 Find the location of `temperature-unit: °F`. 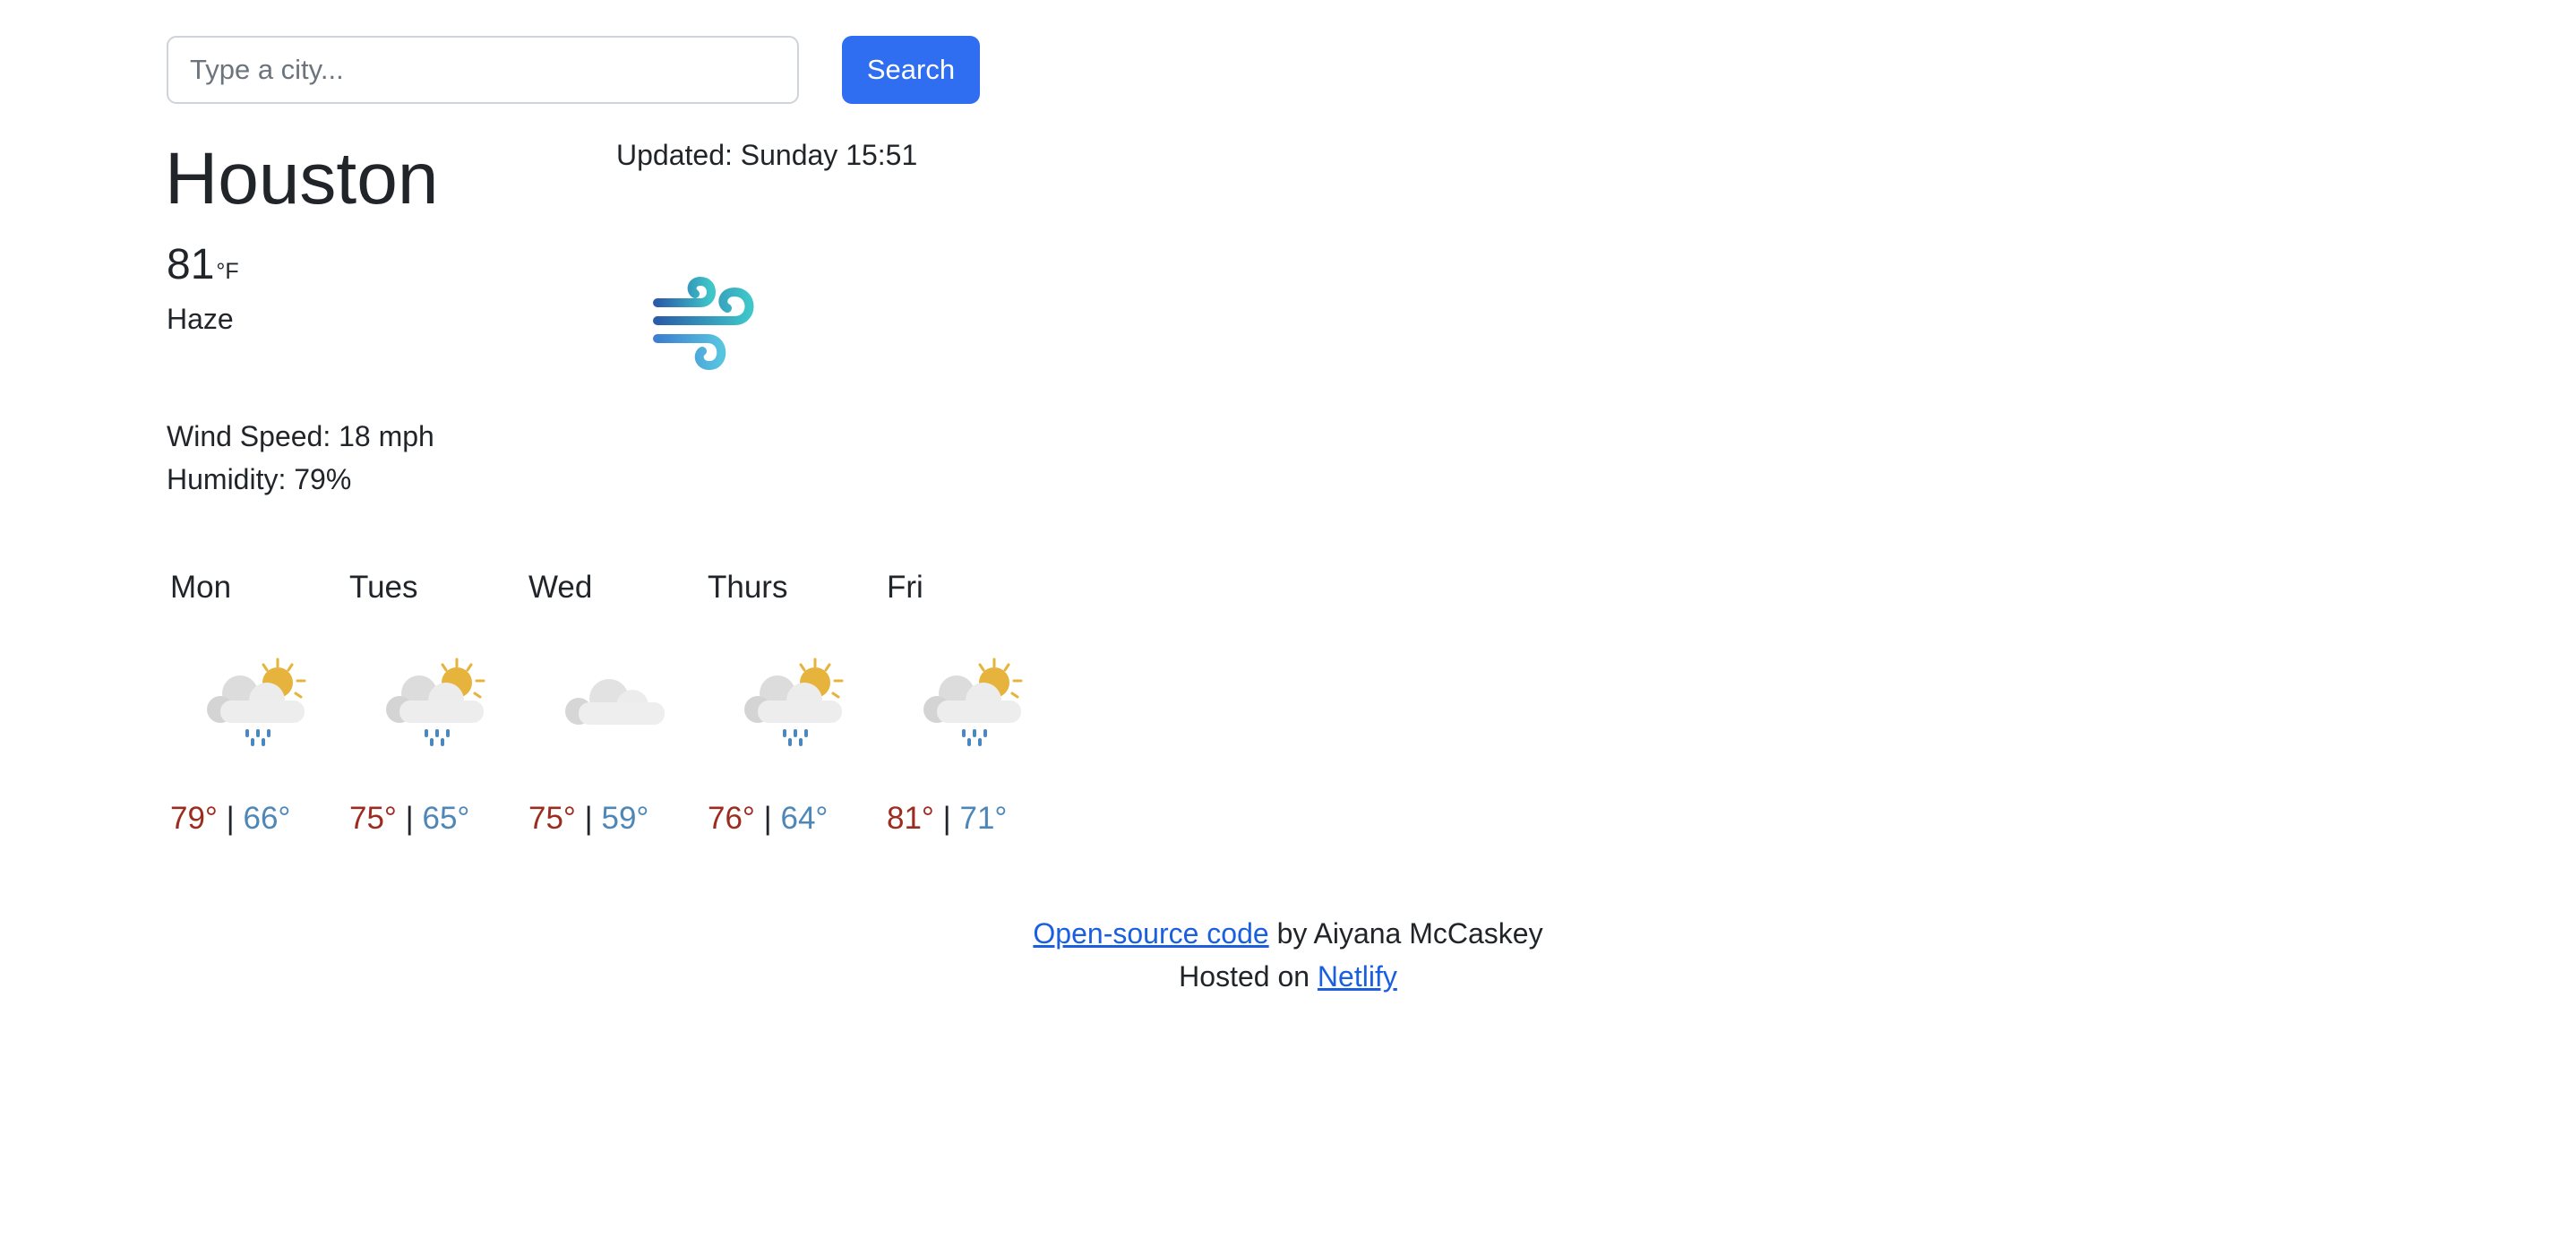

temperature-unit: °F is located at coordinates (227, 271).